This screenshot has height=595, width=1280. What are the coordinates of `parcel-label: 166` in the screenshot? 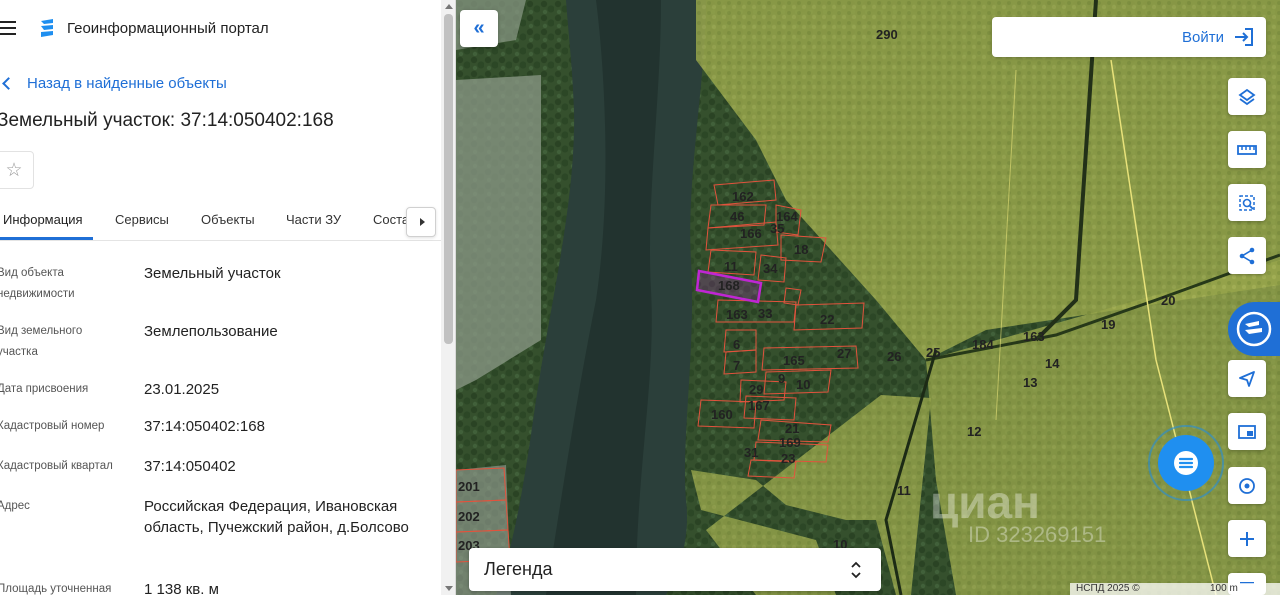 It's located at (751, 233).